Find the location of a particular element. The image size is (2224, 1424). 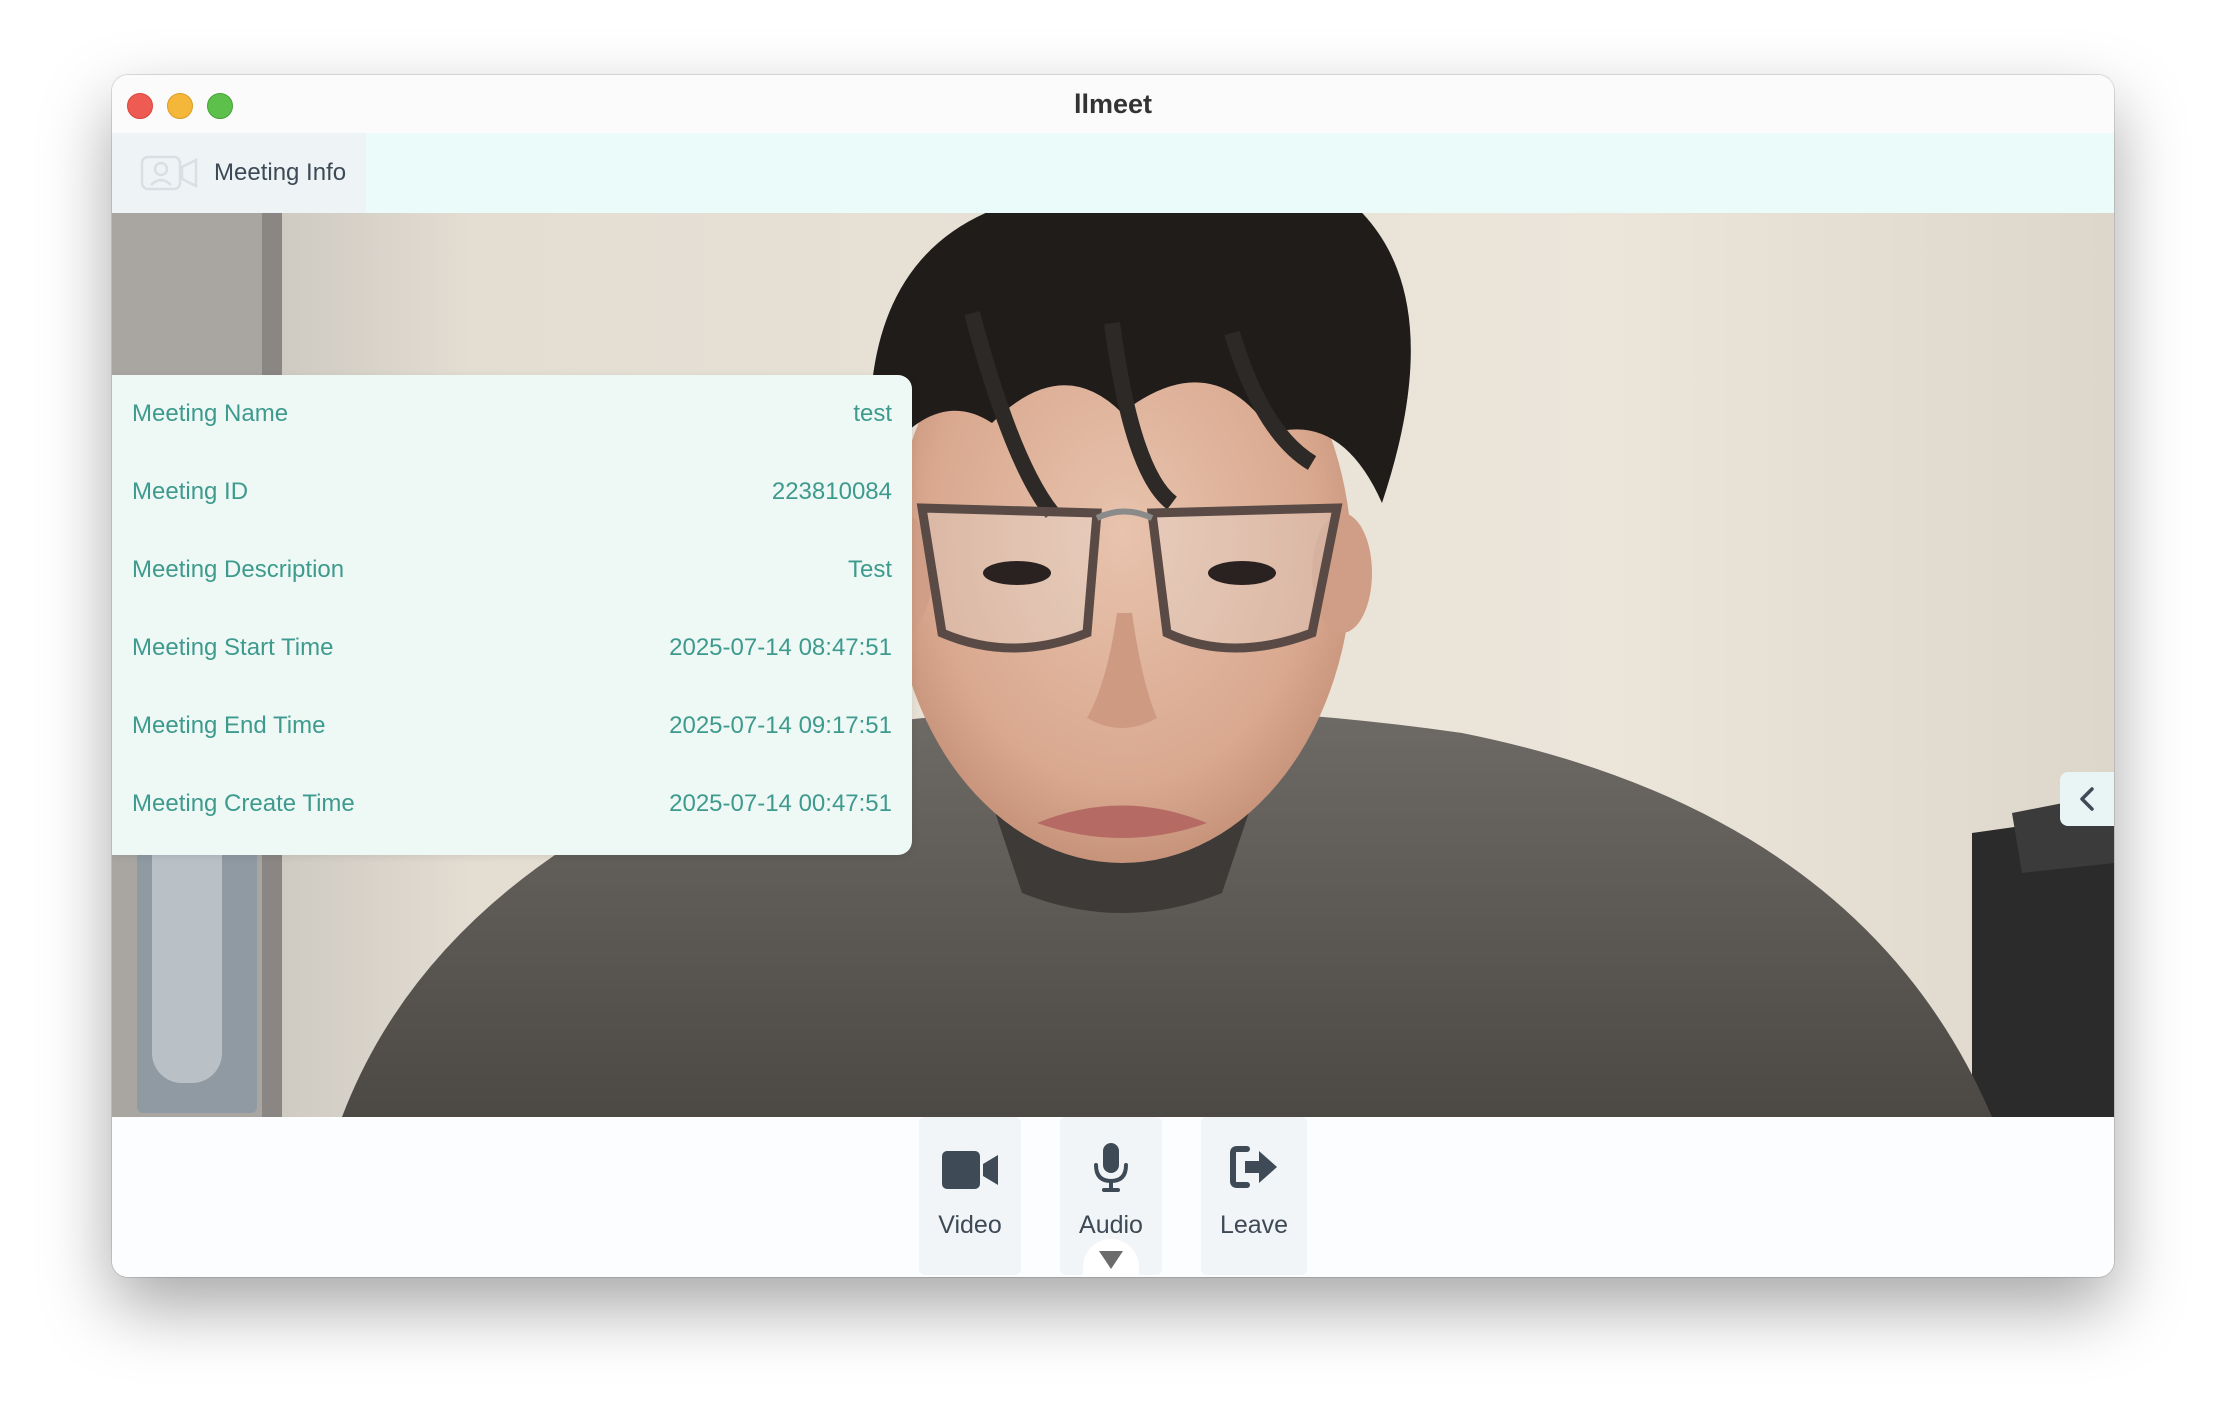

info-label: Meeting Description is located at coordinates (238, 569).